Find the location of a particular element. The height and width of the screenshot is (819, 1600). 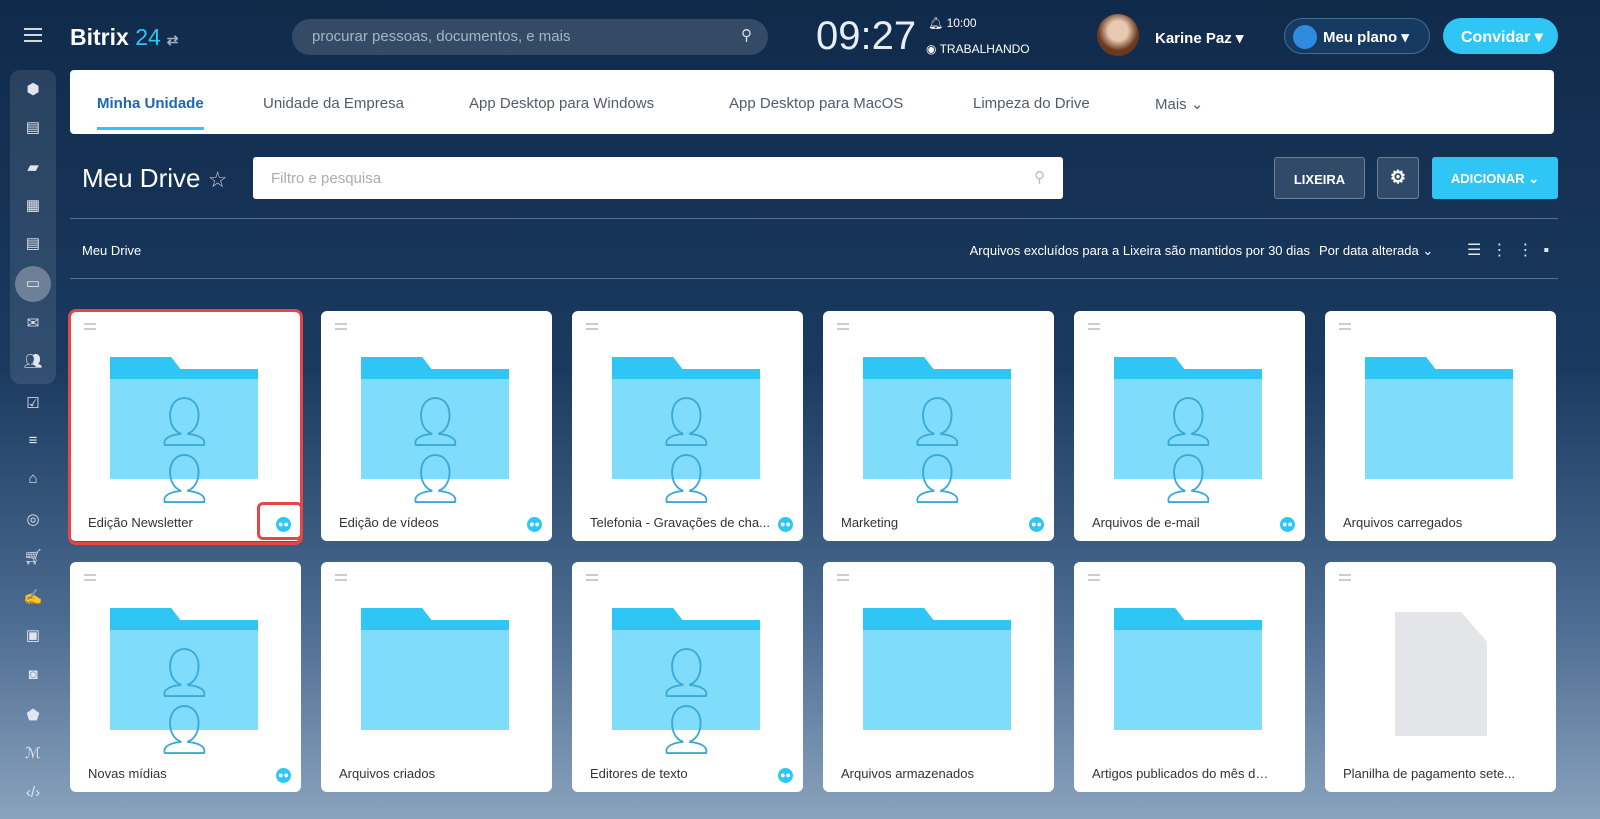

drive-icon: ▭ is located at coordinates (33, 284).